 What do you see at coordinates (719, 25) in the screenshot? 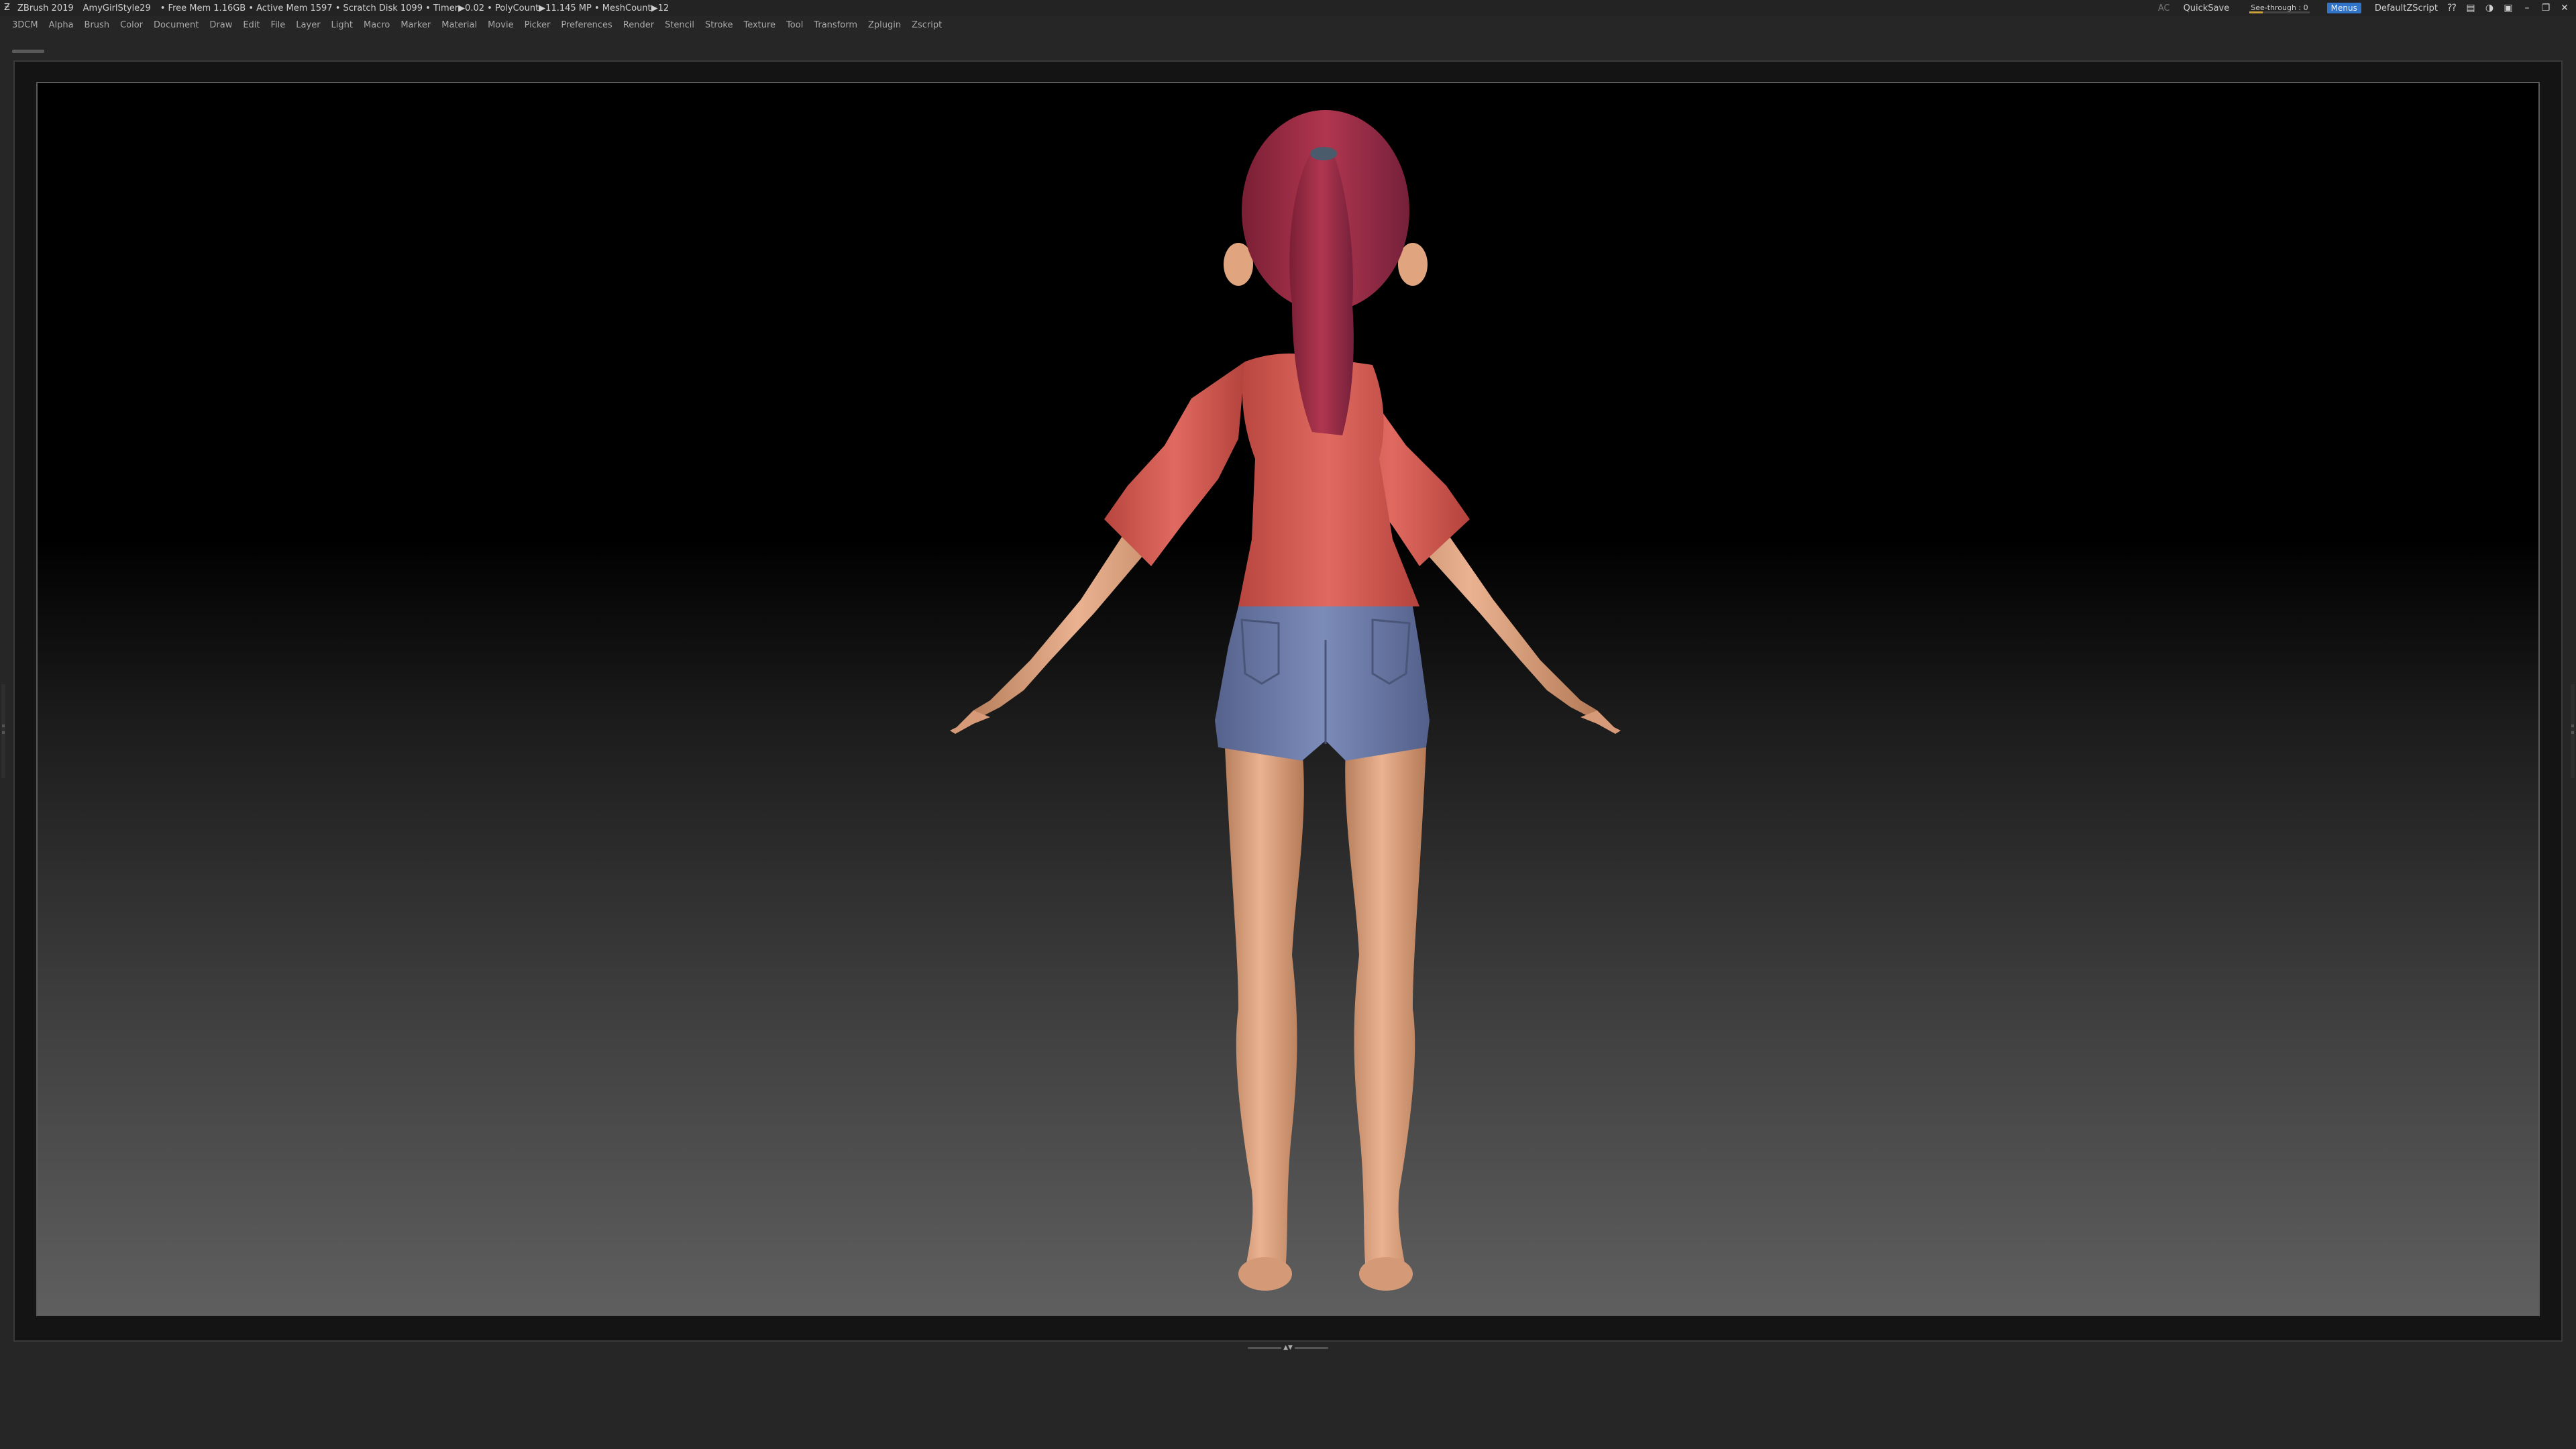
I see `menu-stroke: Stroke` at bounding box center [719, 25].